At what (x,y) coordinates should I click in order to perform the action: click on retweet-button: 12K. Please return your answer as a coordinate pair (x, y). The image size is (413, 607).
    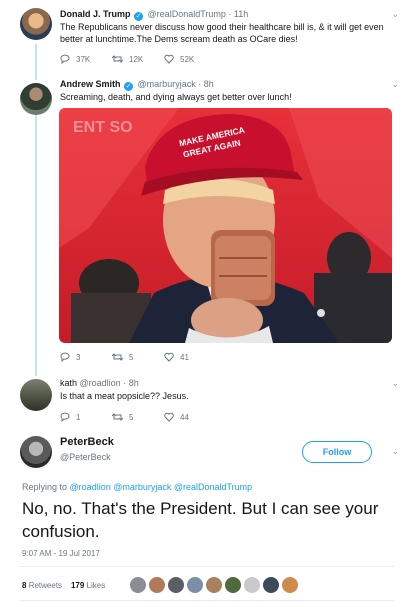
    Looking at the image, I should click on (138, 59).